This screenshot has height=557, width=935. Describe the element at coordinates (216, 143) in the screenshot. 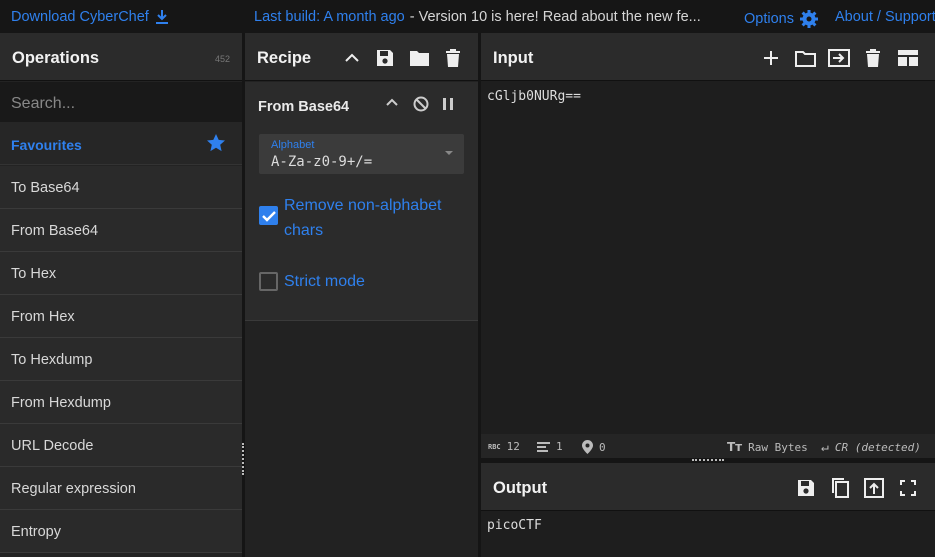

I see `star-icon` at that location.